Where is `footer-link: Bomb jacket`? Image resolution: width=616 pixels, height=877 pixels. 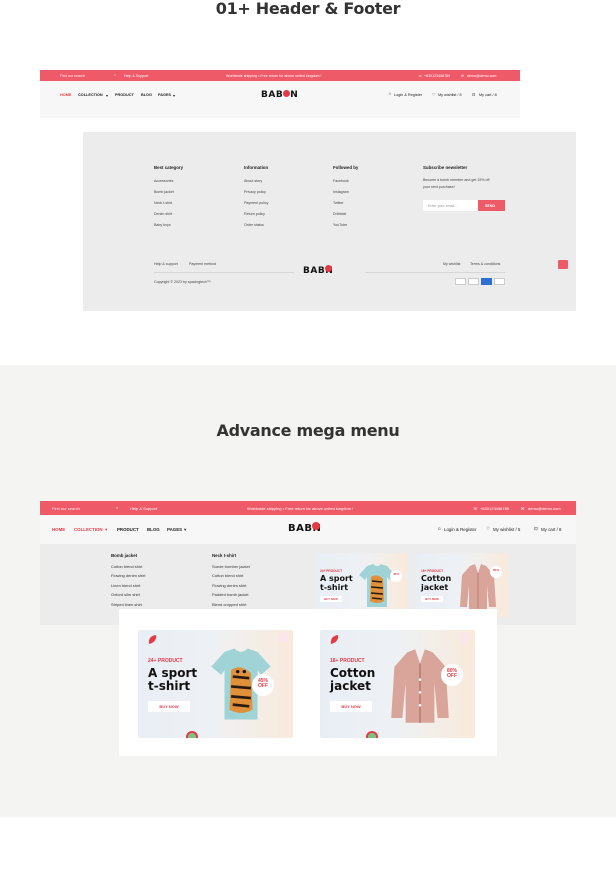 footer-link: Bomb jacket is located at coordinates (164, 192).